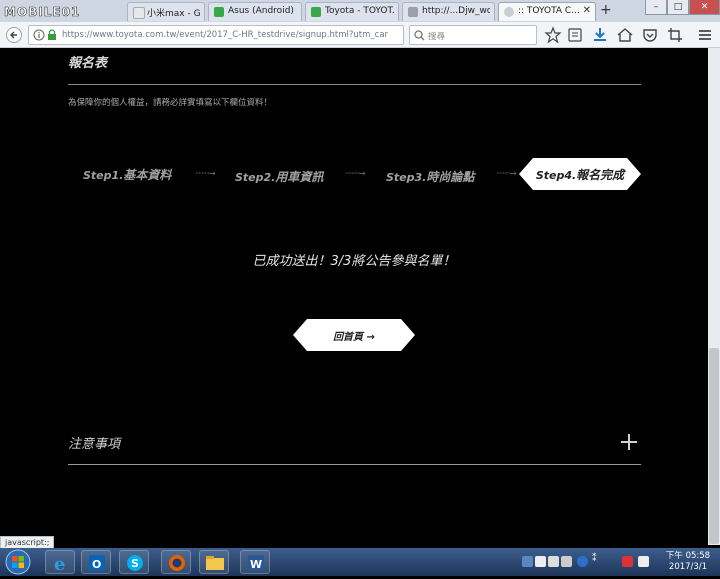  Describe the element at coordinates (643, 561) in the screenshot. I see `network-icon` at that location.